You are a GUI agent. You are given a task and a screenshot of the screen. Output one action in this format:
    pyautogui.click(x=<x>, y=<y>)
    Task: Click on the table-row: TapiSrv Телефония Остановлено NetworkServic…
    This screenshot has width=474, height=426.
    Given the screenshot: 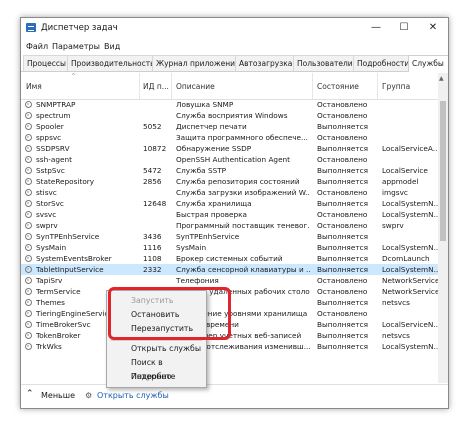 What is the action you would take?
    pyautogui.click(x=234, y=280)
    